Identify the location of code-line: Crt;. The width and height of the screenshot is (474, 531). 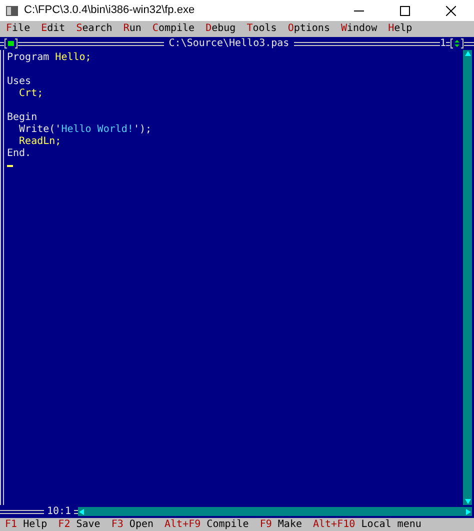
(31, 94).